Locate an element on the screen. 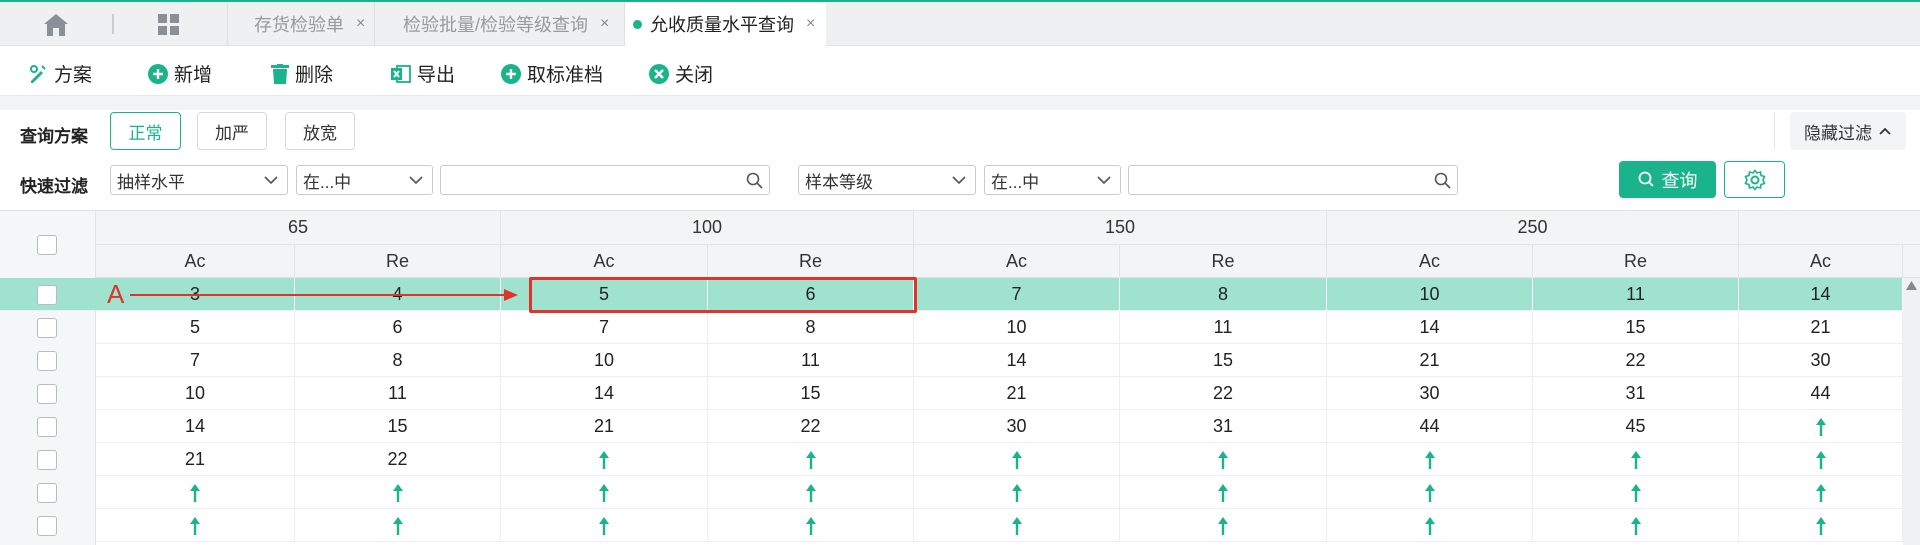  vertical-scrollbar is located at coordinates (1911, 411).